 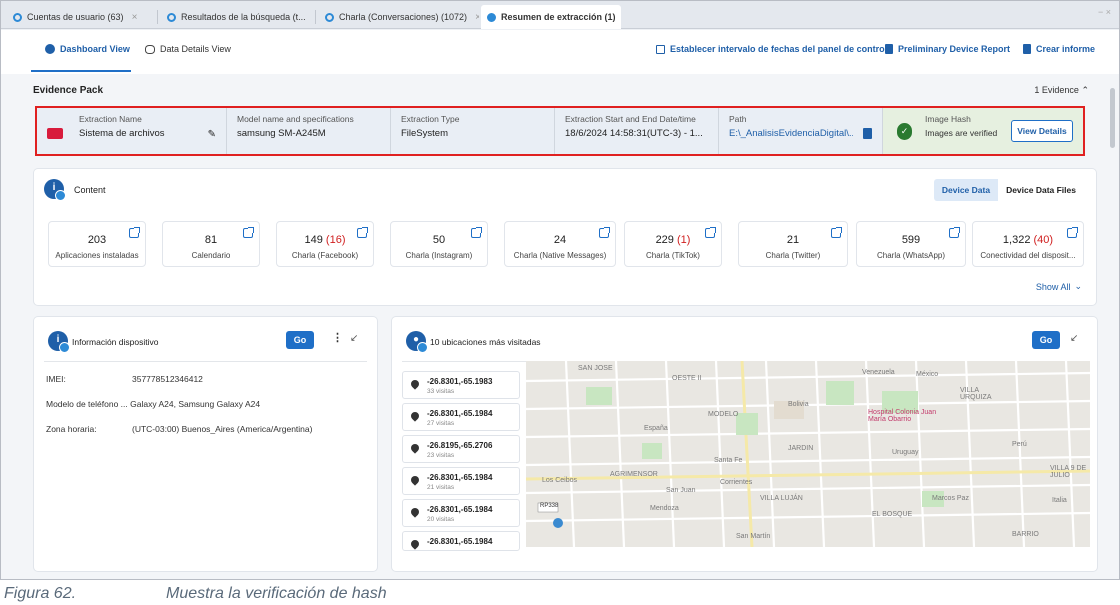 What do you see at coordinates (399, 17) in the screenshot?
I see `tab-conversations: Charla (Conversaciones) (1072) ×` at bounding box center [399, 17].